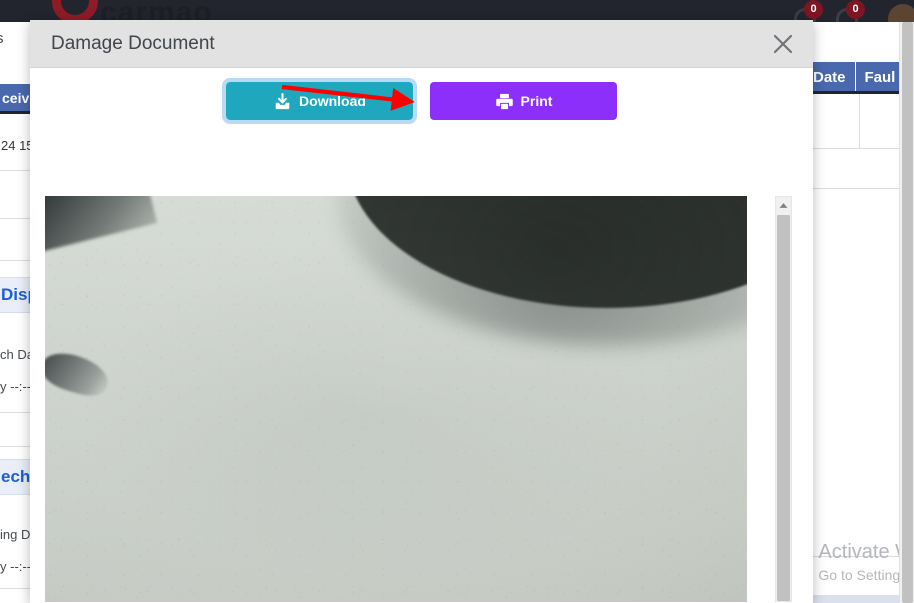 The width and height of the screenshot is (914, 603). What do you see at coordinates (2, 38) in the screenshot?
I see `background-tab-fragment: s` at bounding box center [2, 38].